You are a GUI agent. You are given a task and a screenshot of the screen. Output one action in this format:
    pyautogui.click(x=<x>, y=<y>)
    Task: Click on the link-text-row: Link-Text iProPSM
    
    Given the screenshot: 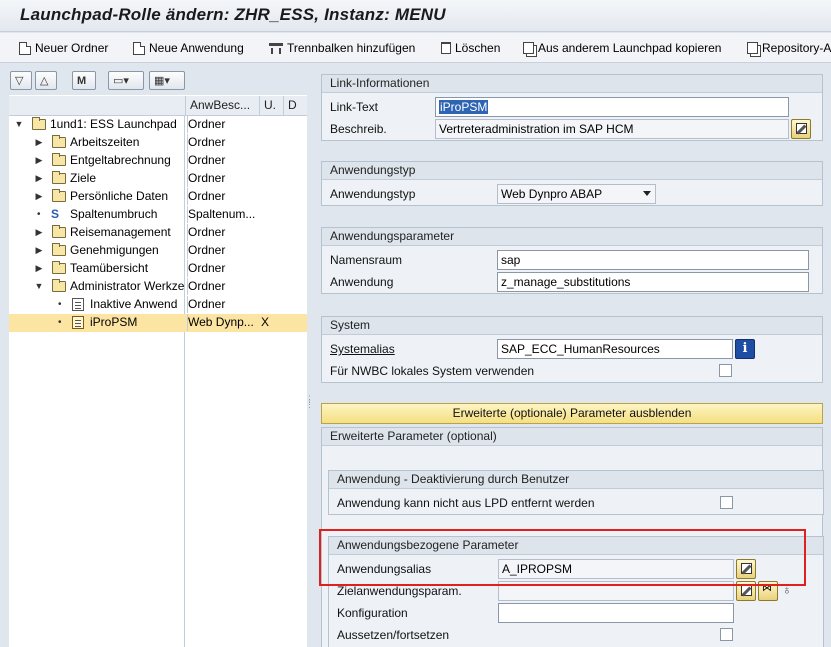 What is the action you would take?
    pyautogui.click(x=572, y=107)
    